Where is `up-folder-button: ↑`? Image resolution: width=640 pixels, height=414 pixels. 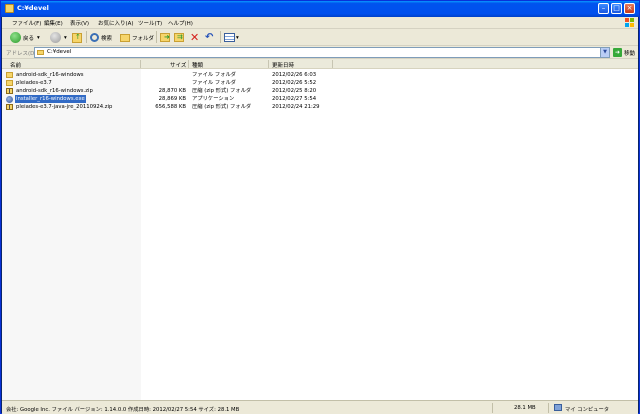
up-folder-button: ↑ is located at coordinates (77, 37).